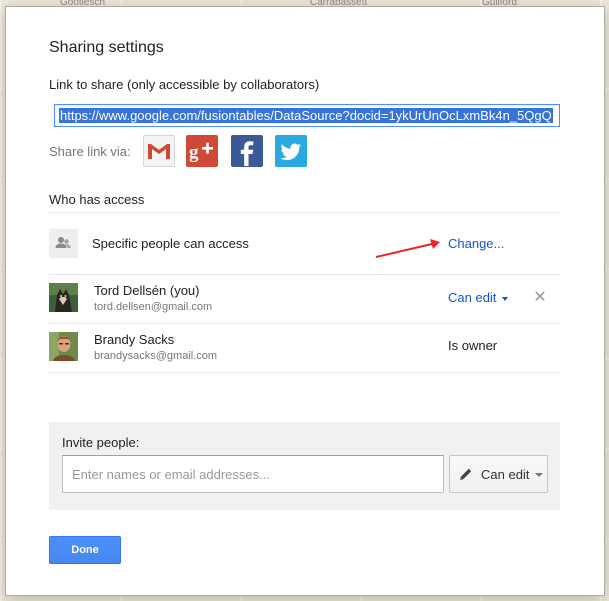 This screenshot has width=609, height=601. I want to click on invite-permission-dropdown: Can edit, so click(498, 474).